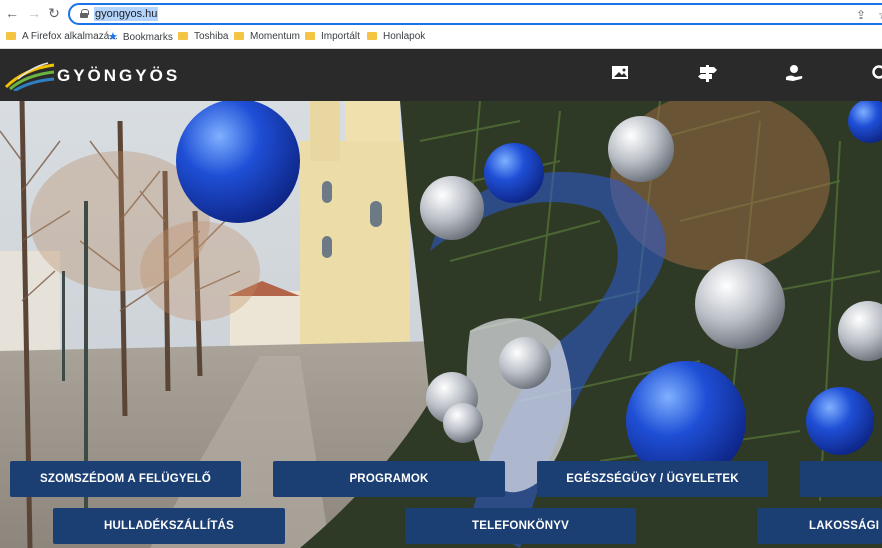 This screenshot has height=548, width=882. What do you see at coordinates (708, 73) in the screenshot?
I see `signpost-icon` at bounding box center [708, 73].